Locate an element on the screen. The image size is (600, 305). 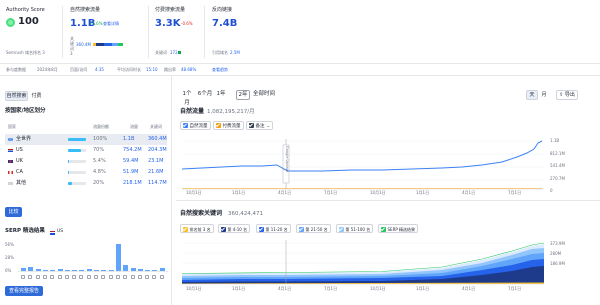
legend-item: 第 4-10 名 is located at coordinates (234, 228).